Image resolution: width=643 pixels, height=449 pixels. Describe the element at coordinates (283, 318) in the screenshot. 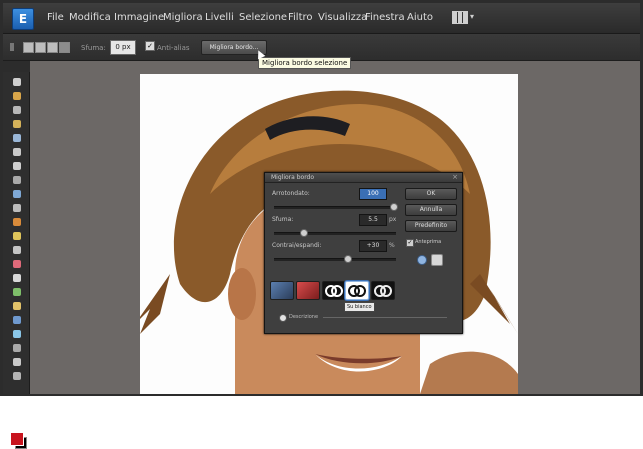

I see `description-toggle-icon` at that location.